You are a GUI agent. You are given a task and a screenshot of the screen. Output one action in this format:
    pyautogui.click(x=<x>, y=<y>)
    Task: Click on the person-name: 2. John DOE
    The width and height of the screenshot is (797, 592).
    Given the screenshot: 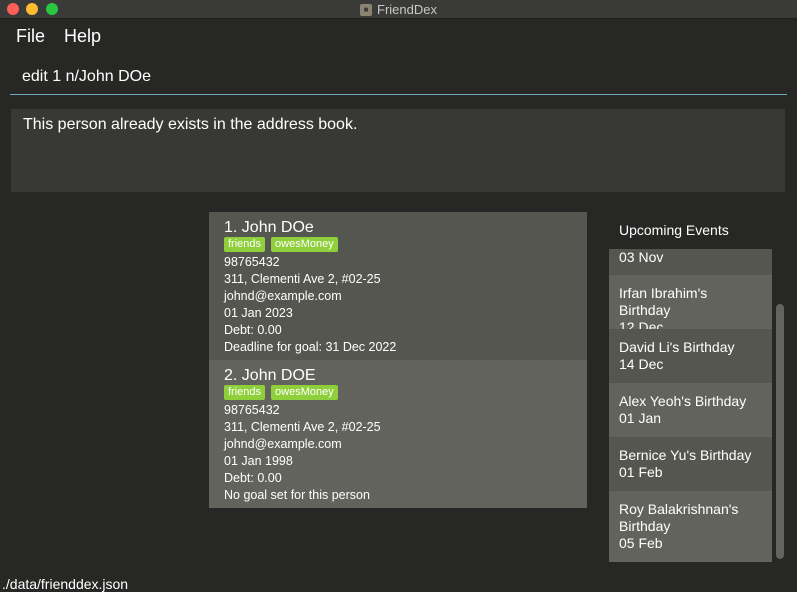 What is the action you would take?
    pyautogui.click(x=270, y=375)
    